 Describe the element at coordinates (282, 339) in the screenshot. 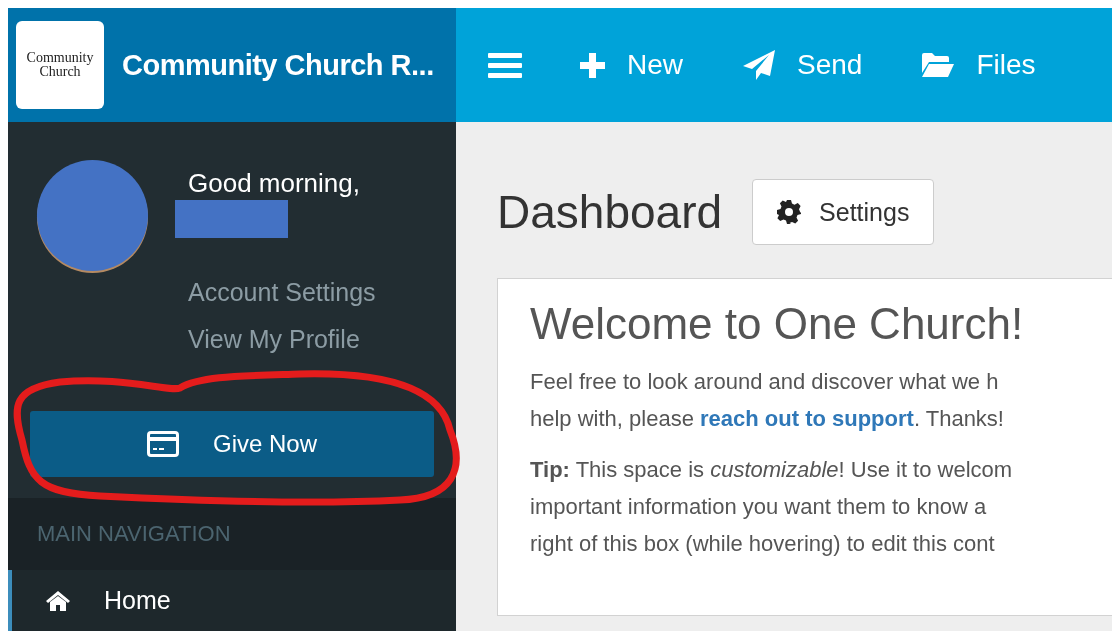

I see `profile-link: View My Profile` at that location.